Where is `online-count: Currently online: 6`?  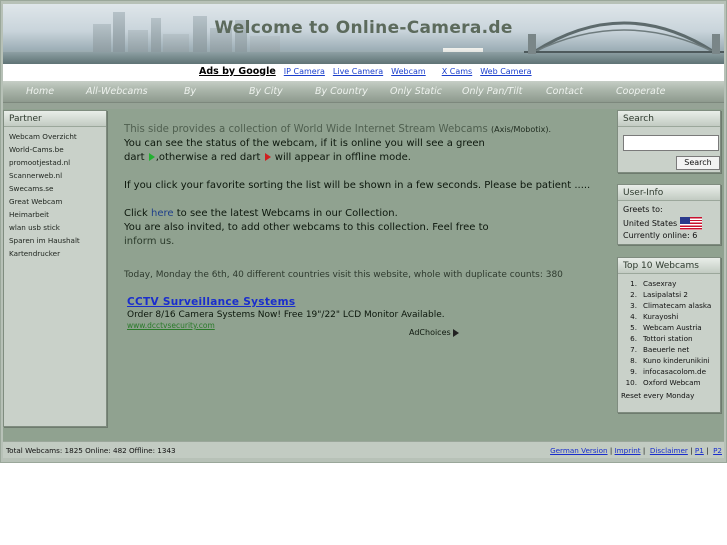
online-count: Currently online: 6 is located at coordinates (660, 235).